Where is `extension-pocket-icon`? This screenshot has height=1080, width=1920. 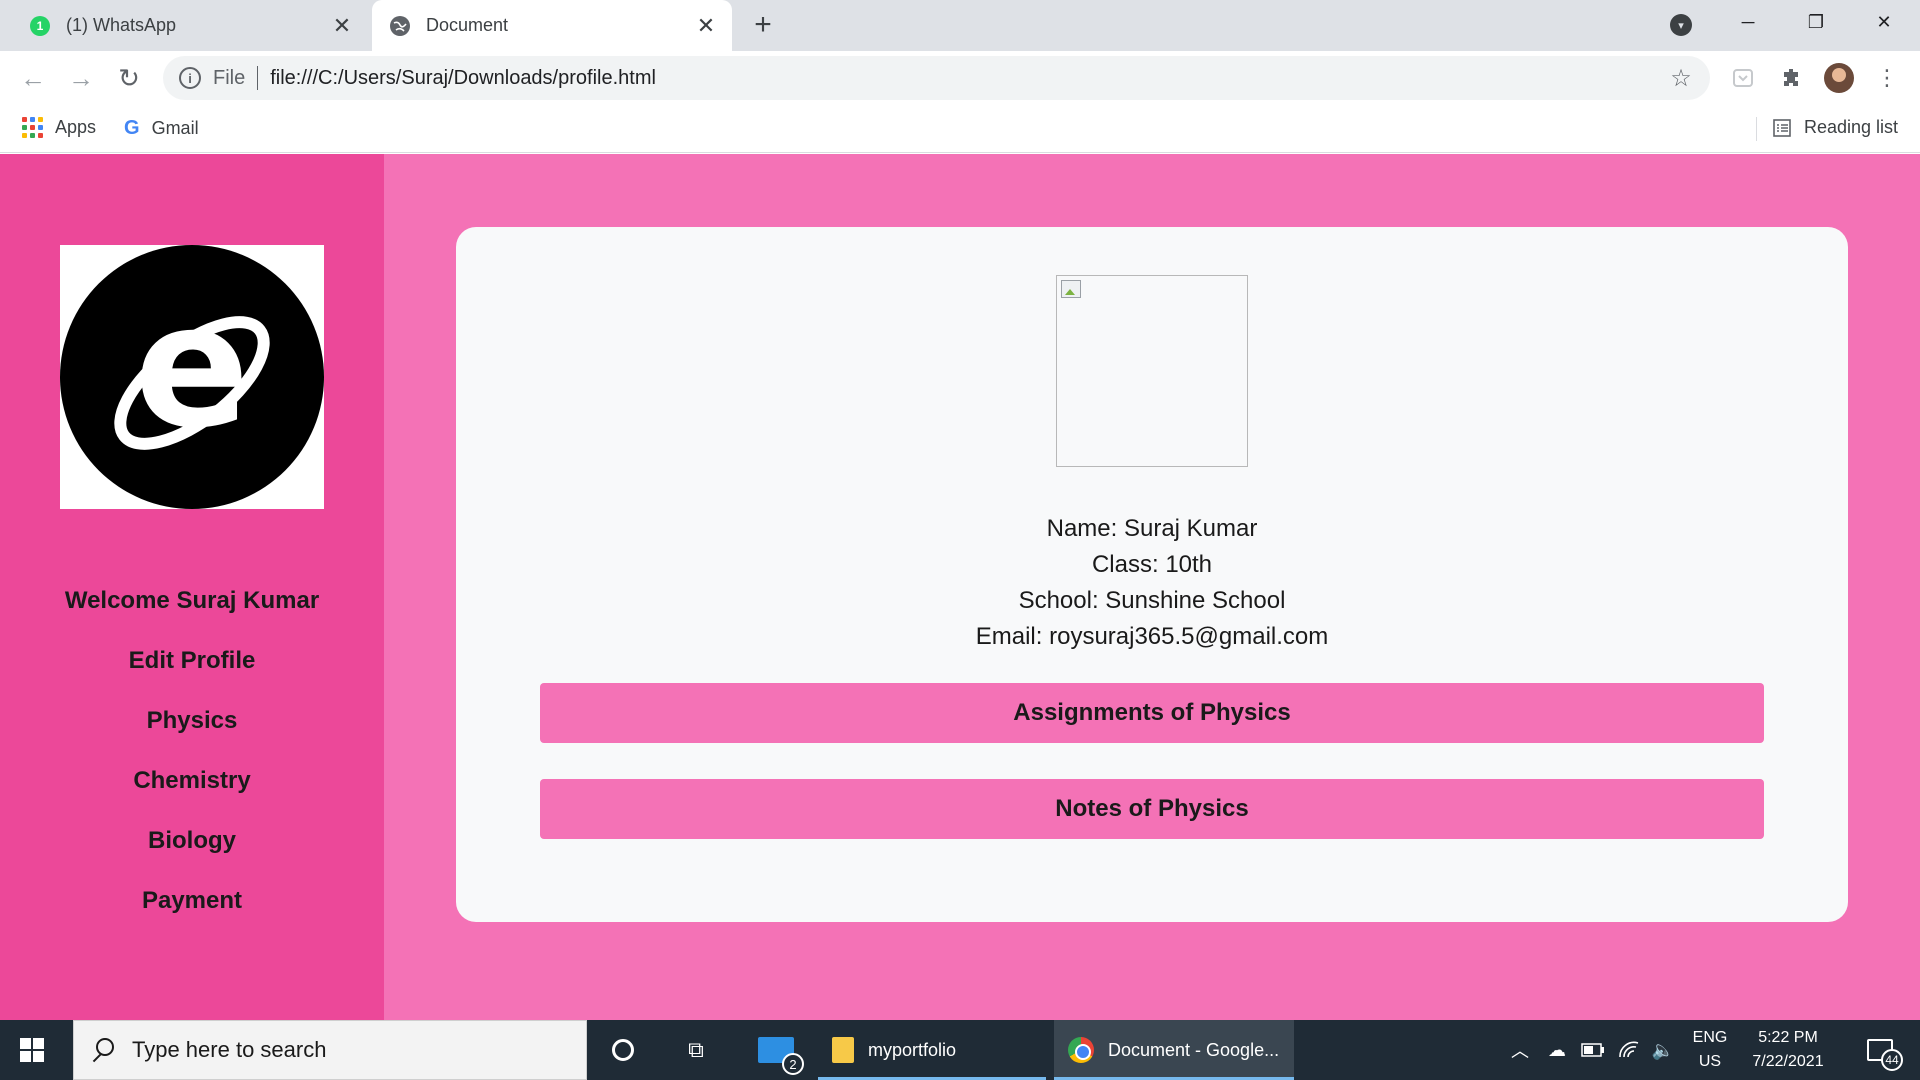
extension-pocket-icon is located at coordinates (1743, 78).